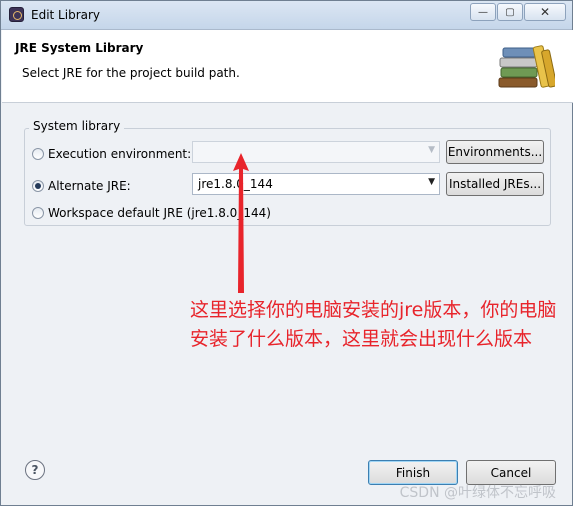  Describe the element at coordinates (131, 73) in the screenshot. I see `header-description: Select JRE for the project build path.` at that location.